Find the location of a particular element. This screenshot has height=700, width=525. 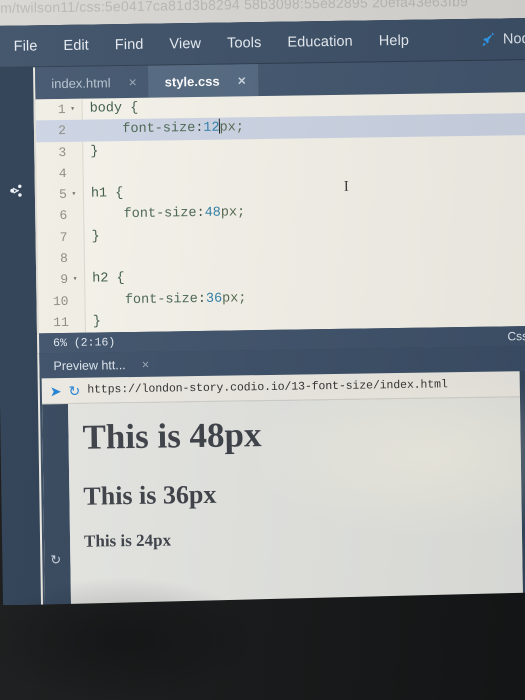

line-number: 11 is located at coordinates (61, 322).